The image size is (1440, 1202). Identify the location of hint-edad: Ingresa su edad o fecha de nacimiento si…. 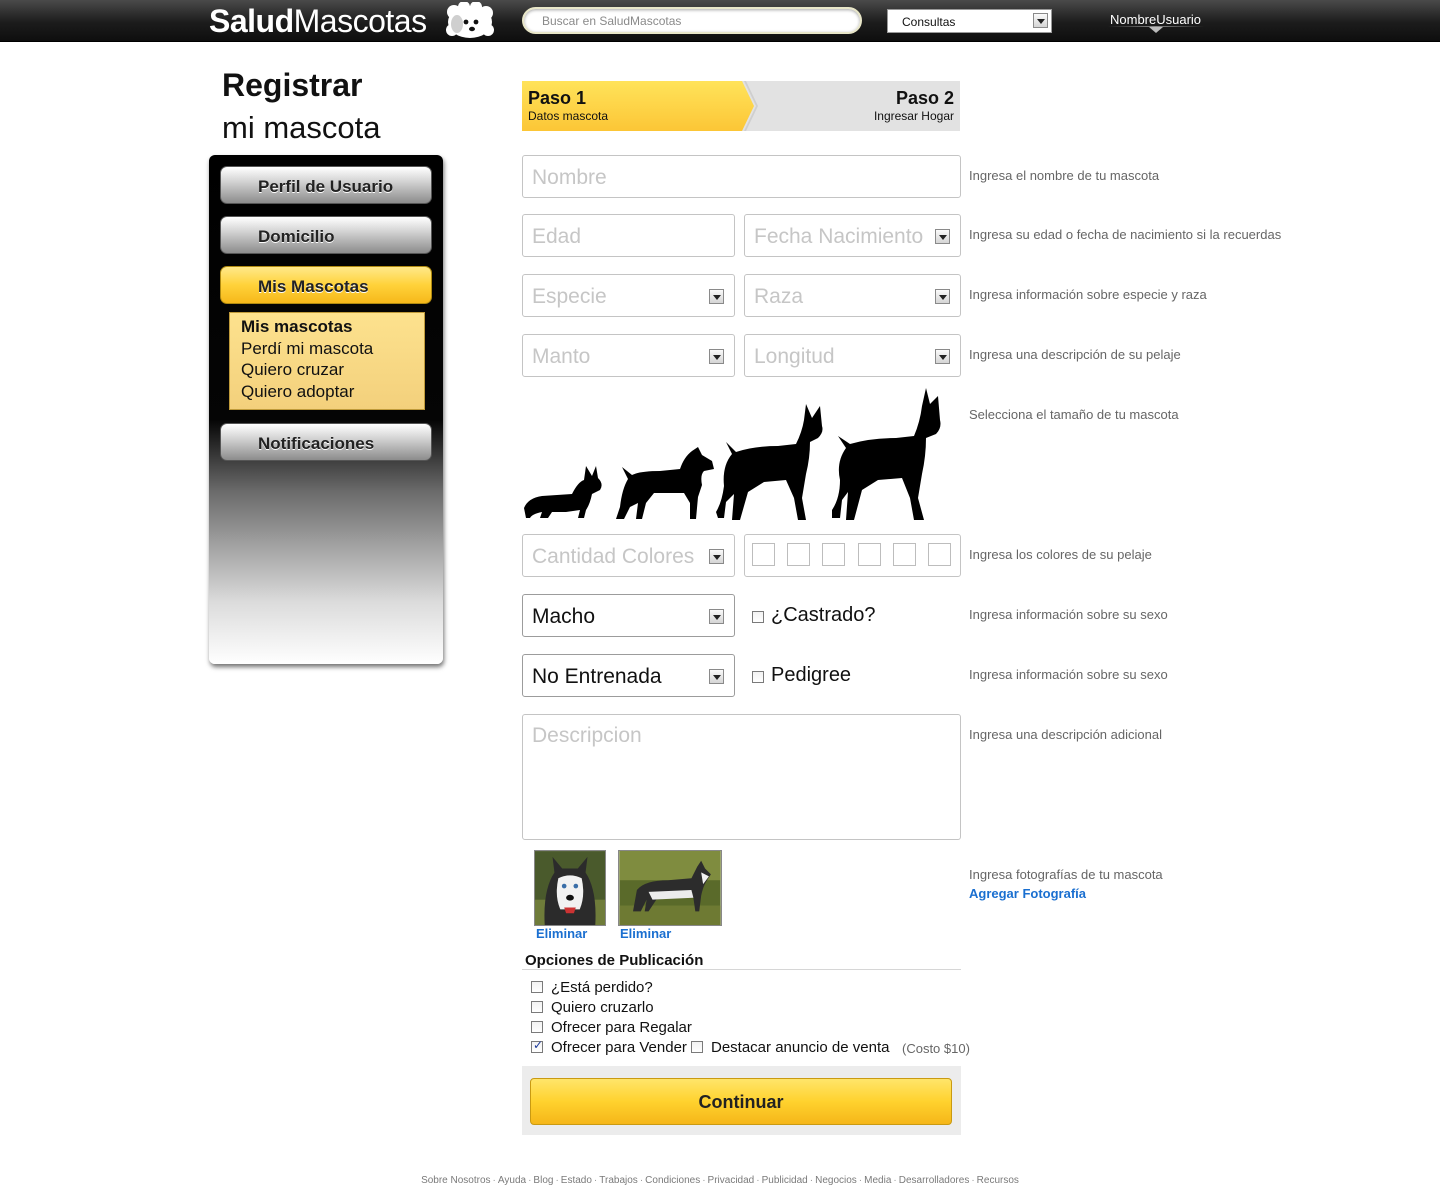
(1125, 234).